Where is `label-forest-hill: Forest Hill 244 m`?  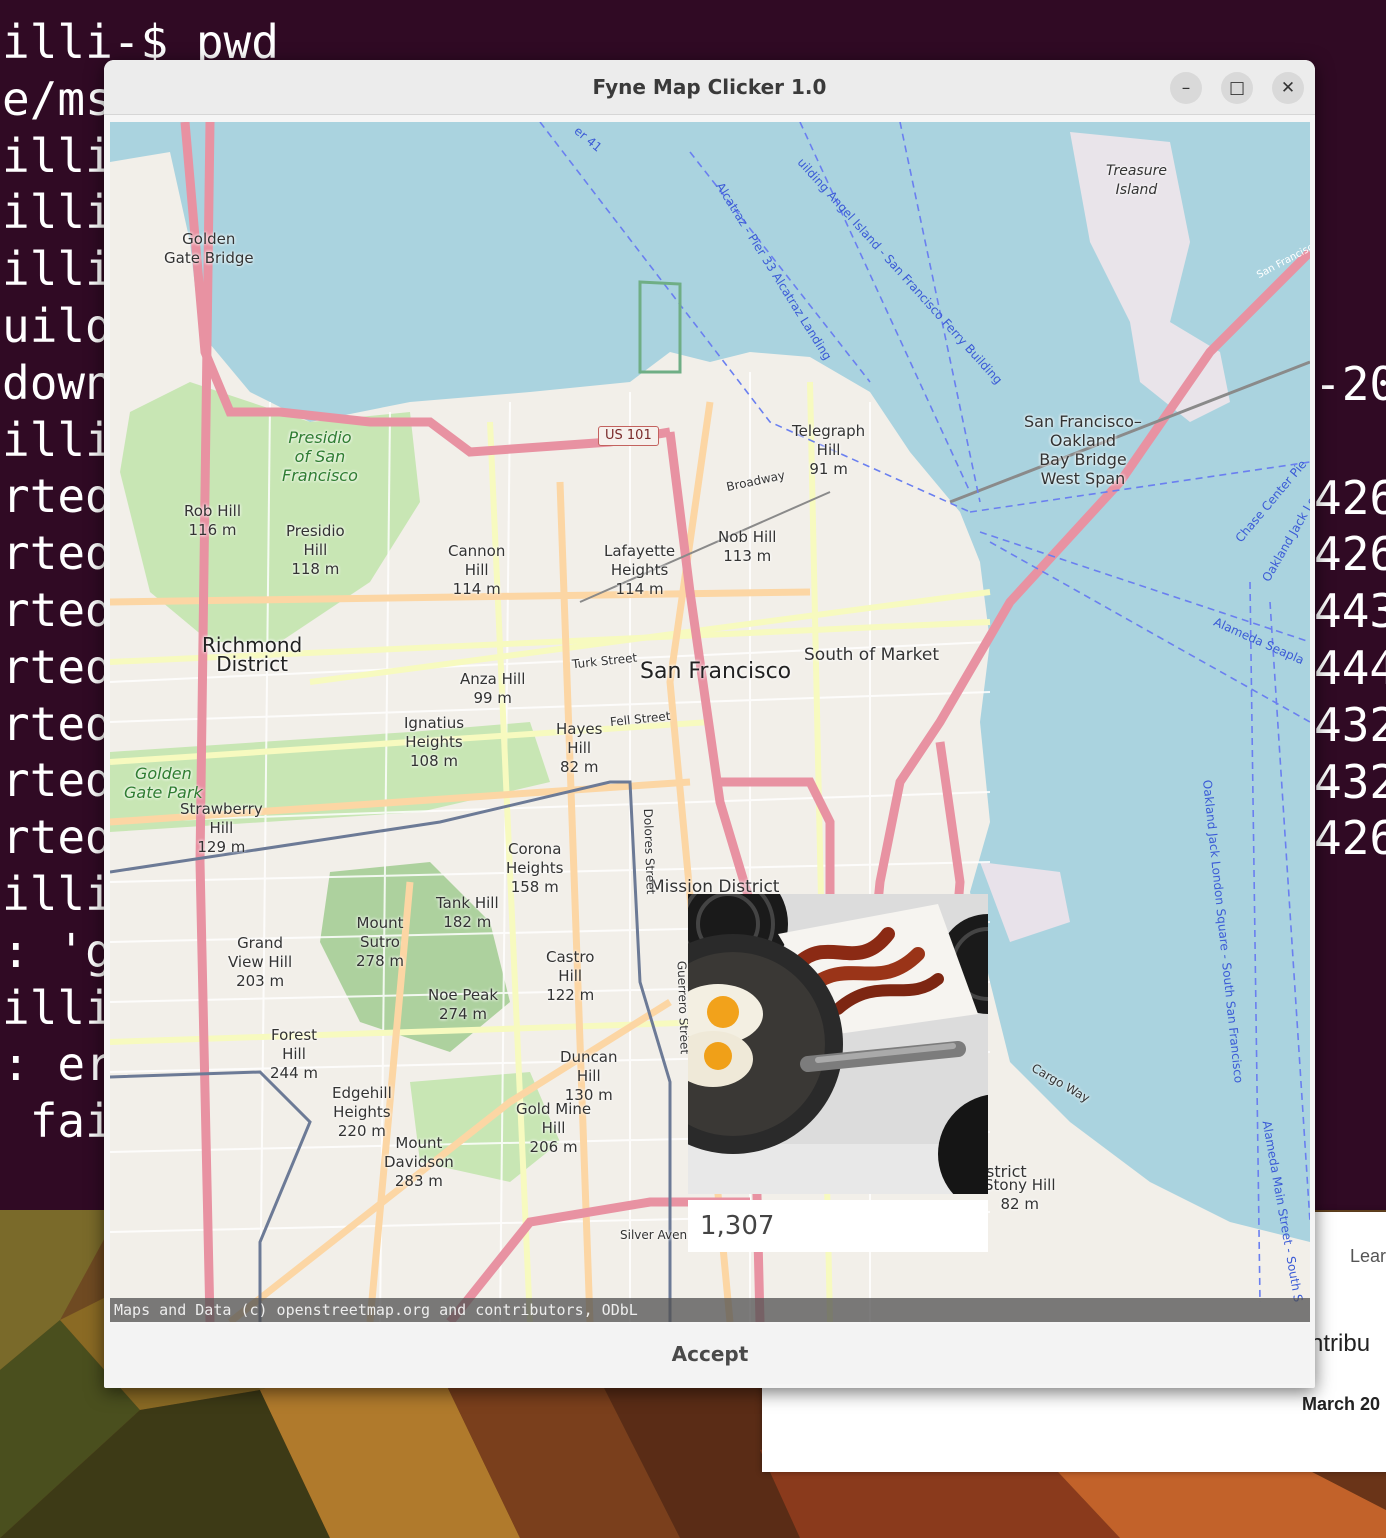
label-forest-hill: Forest Hill 244 m is located at coordinates (294, 1054).